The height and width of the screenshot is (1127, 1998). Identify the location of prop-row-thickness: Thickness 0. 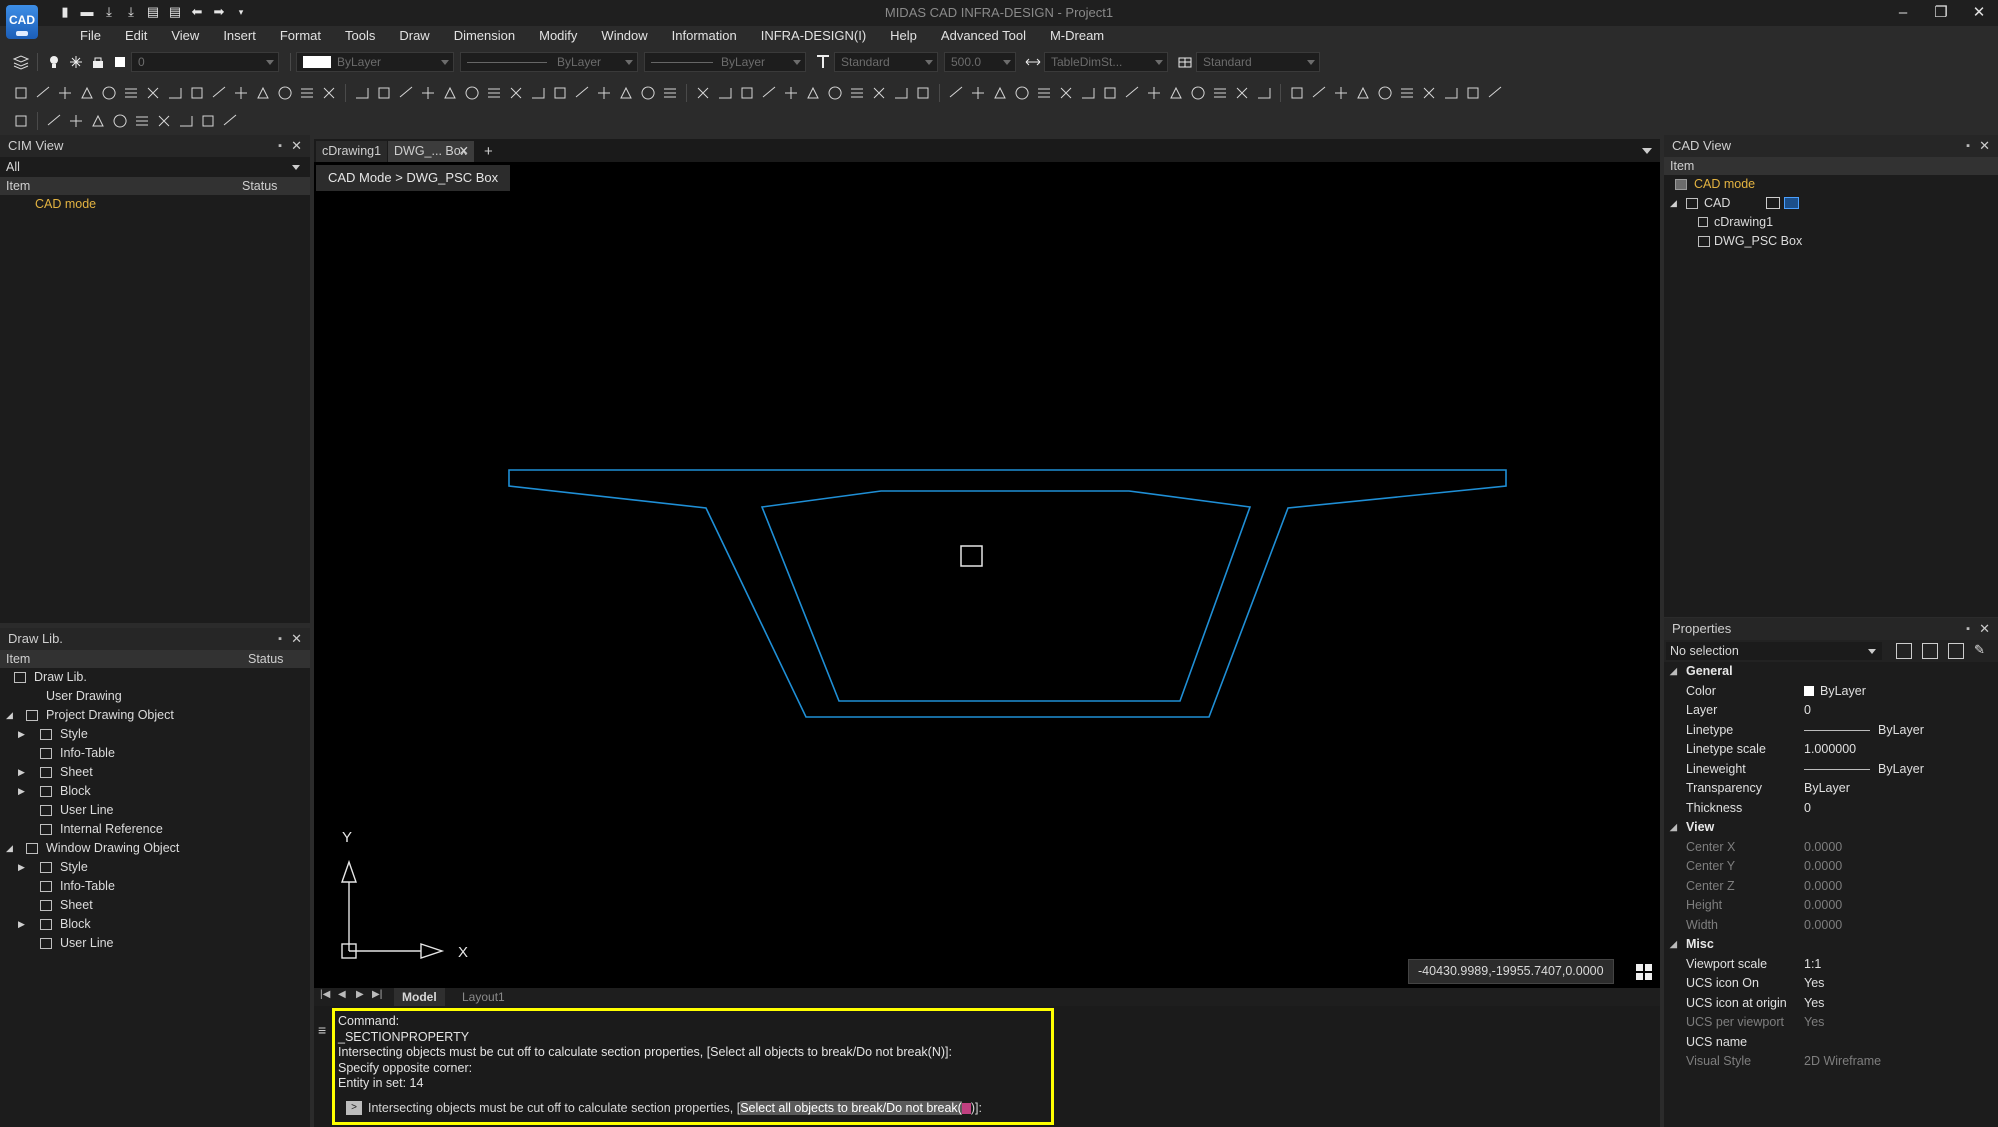
(1831, 809).